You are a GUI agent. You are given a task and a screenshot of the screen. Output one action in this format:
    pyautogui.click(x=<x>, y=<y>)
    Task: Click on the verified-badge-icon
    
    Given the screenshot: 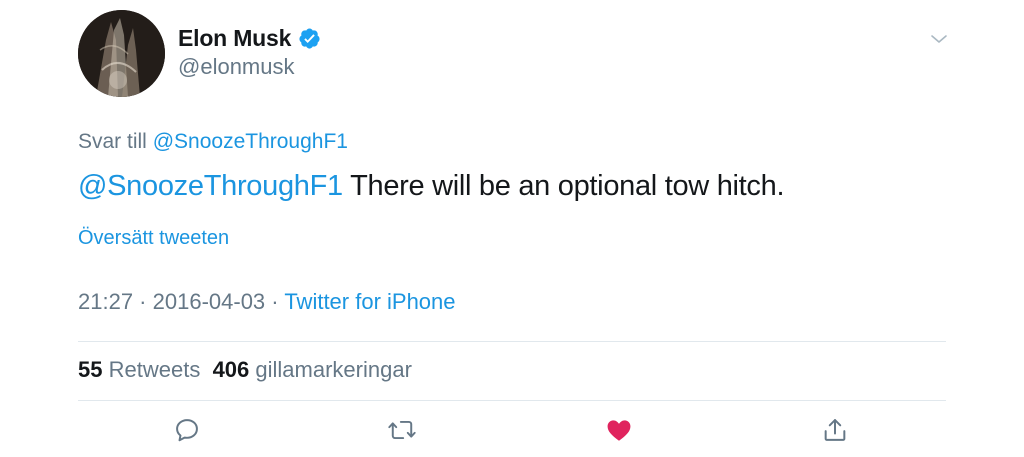 What is the action you would take?
    pyautogui.click(x=309, y=38)
    